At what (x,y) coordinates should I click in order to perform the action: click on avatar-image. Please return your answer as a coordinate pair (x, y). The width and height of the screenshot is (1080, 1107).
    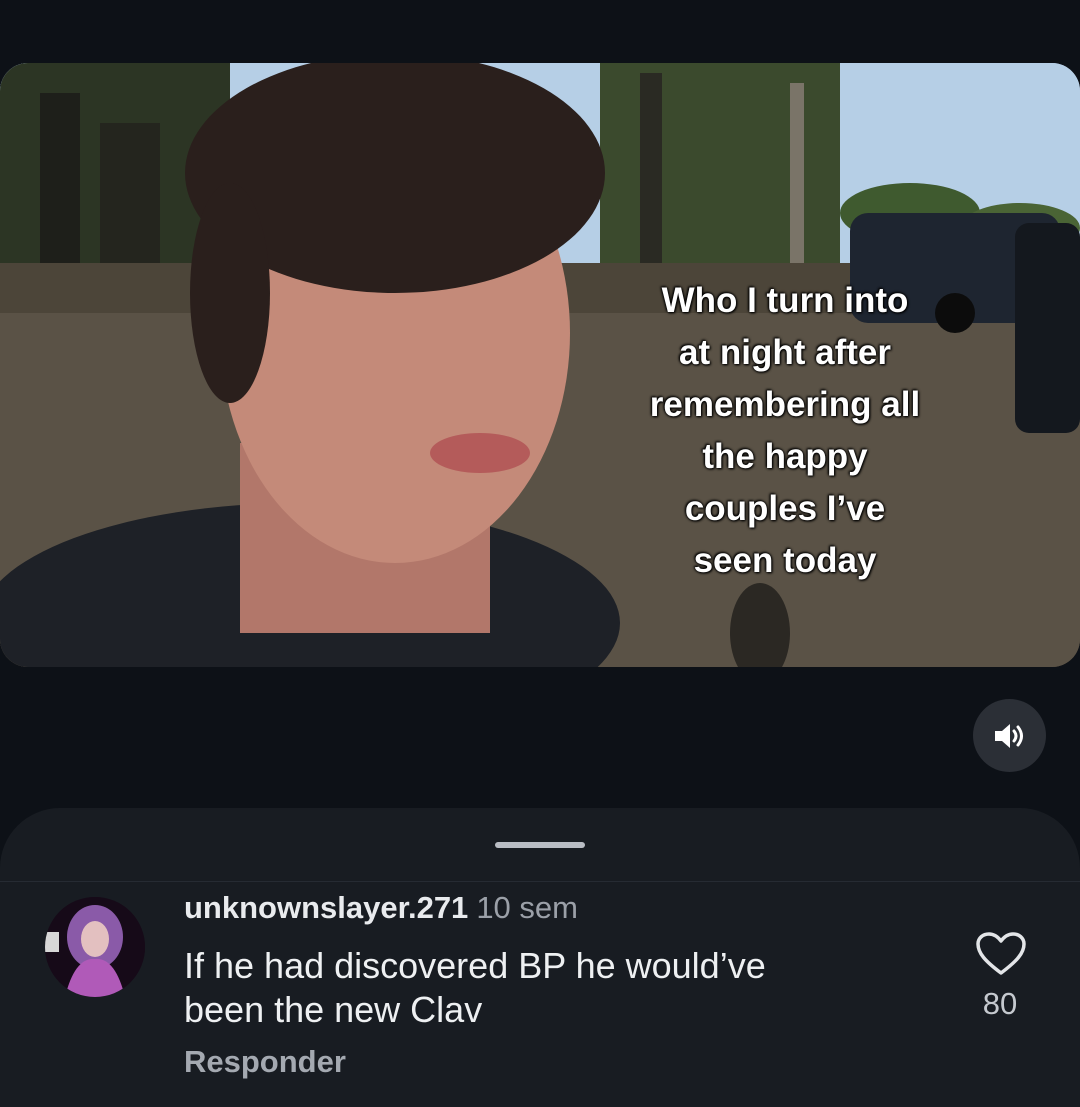
    Looking at the image, I should click on (95, 947).